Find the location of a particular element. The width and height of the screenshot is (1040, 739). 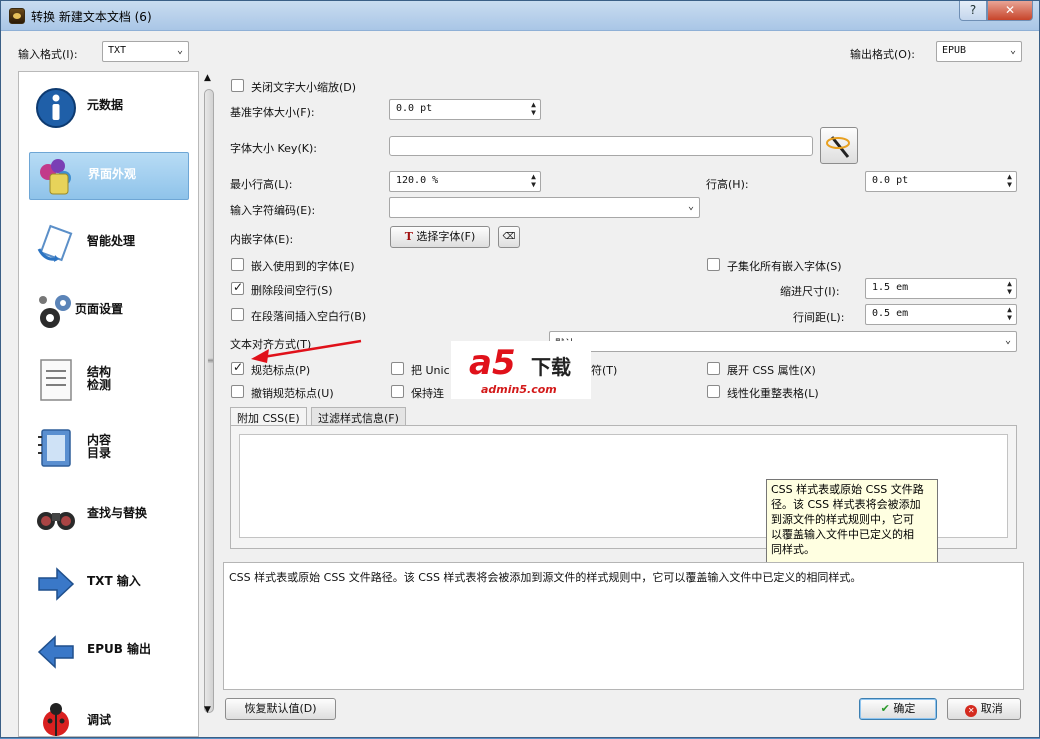

min-line-height-value: 120.0 % is located at coordinates (417, 180).